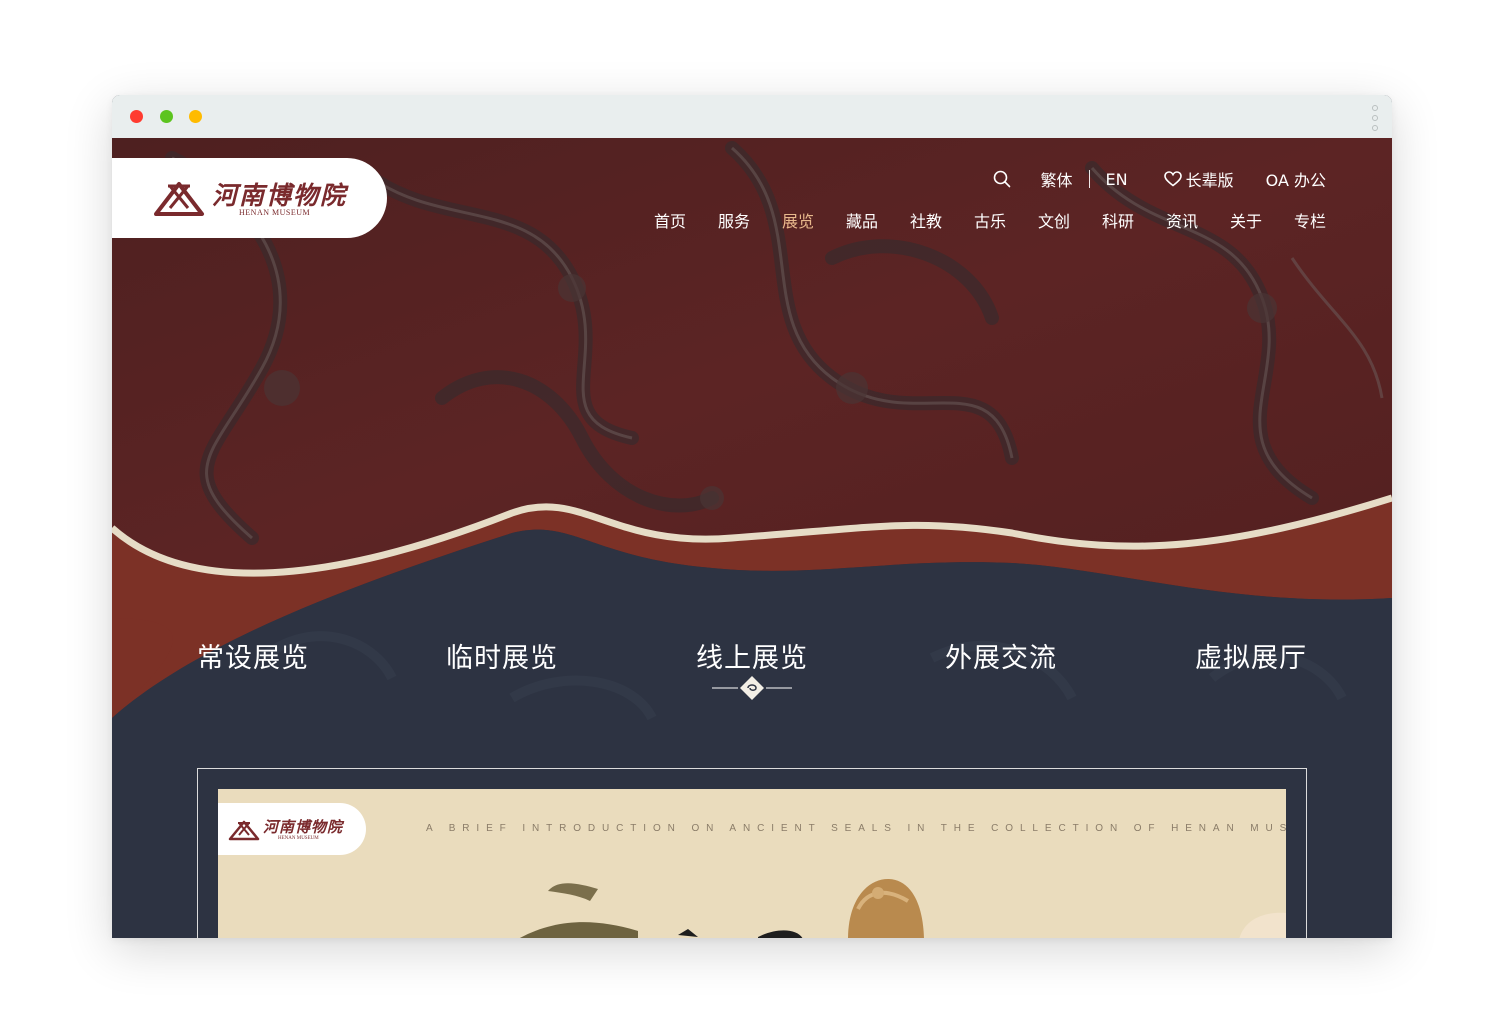  Describe the element at coordinates (136, 116) in the screenshot. I see `close-window-button` at that location.